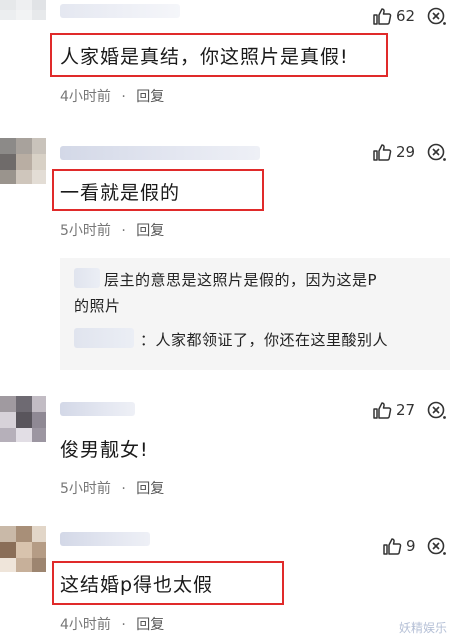 This screenshot has width=453, height=640. I want to click on like-button: 29, so click(393, 152).